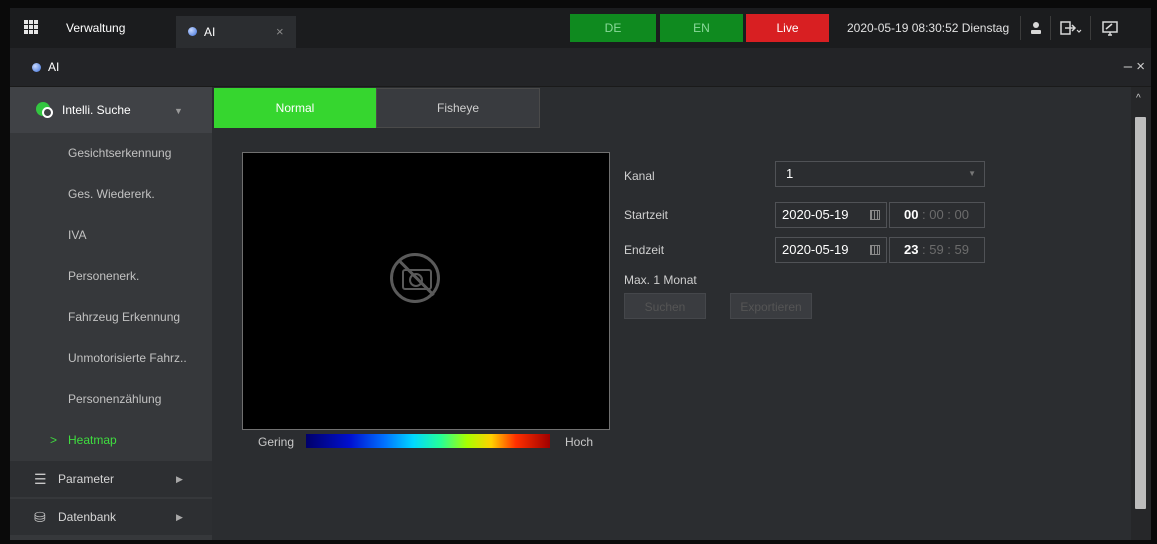 This screenshot has width=1157, height=544. I want to click on export-button: Exportieren, so click(771, 306).